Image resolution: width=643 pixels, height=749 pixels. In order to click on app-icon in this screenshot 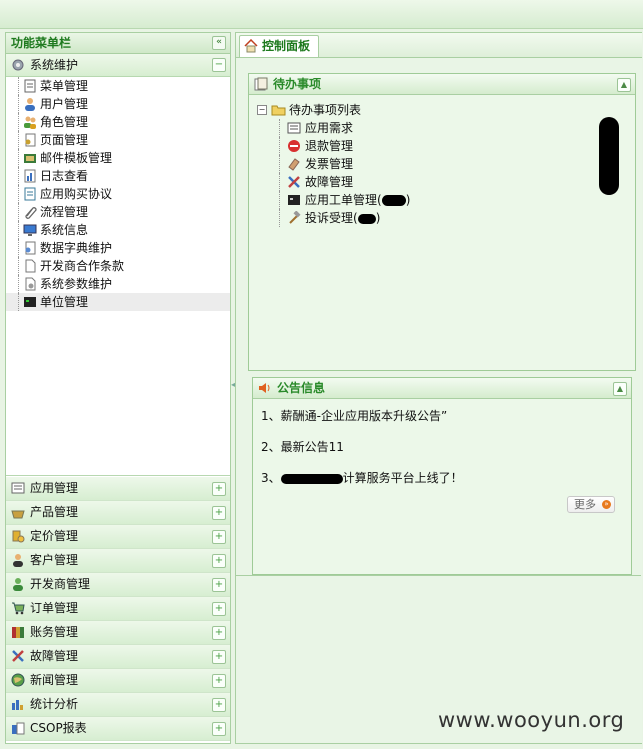, I will do `click(18, 488)`.